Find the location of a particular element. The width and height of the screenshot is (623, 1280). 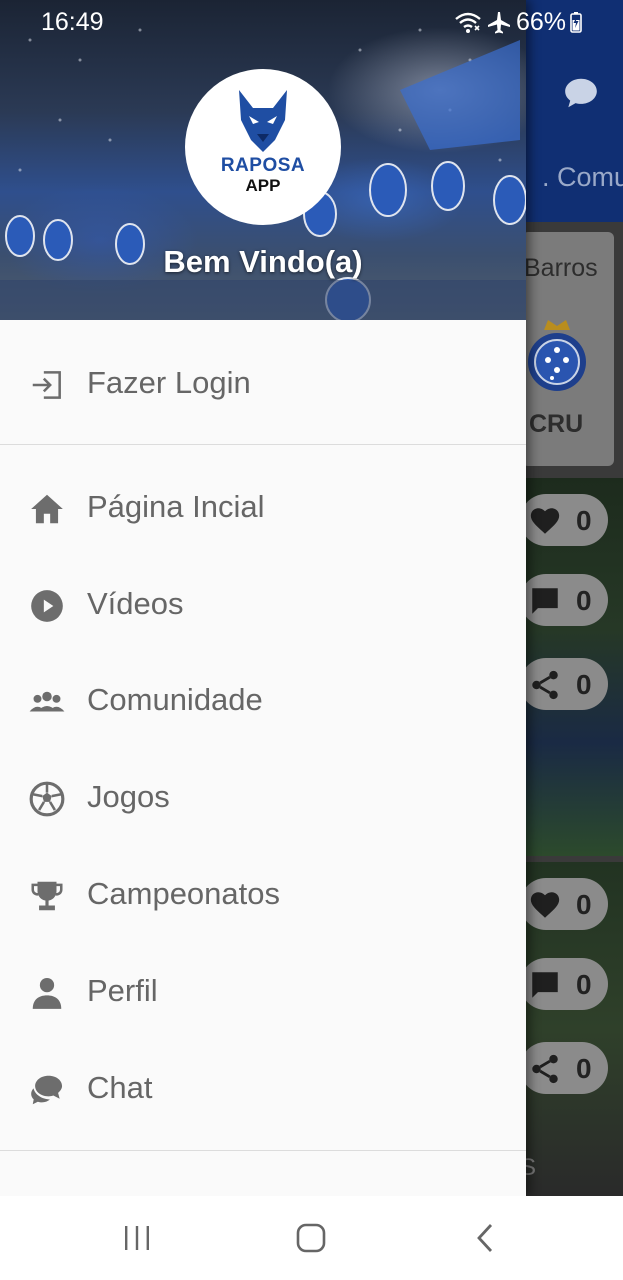

menu-item-label: Campeonatos is located at coordinates (184, 893).